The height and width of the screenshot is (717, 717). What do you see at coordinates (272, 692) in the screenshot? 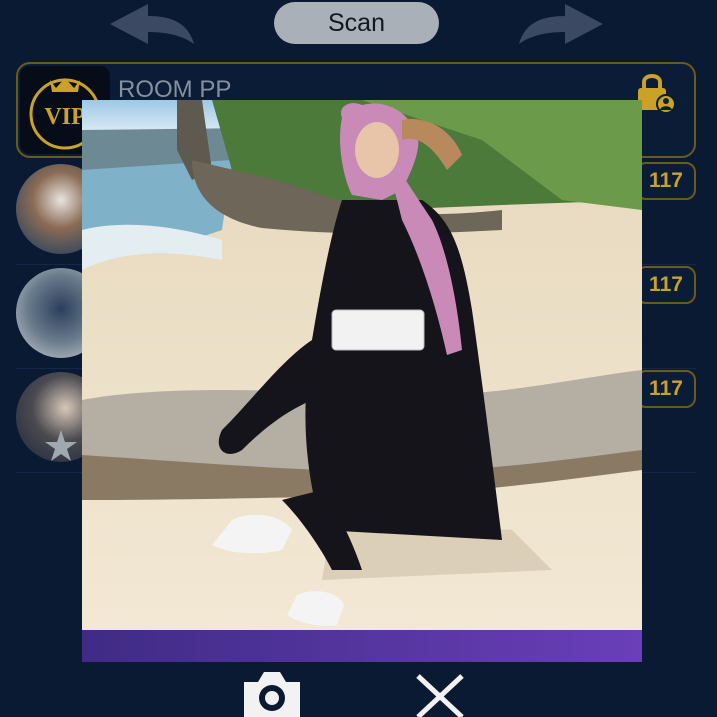
I see `camera-icon` at bounding box center [272, 692].